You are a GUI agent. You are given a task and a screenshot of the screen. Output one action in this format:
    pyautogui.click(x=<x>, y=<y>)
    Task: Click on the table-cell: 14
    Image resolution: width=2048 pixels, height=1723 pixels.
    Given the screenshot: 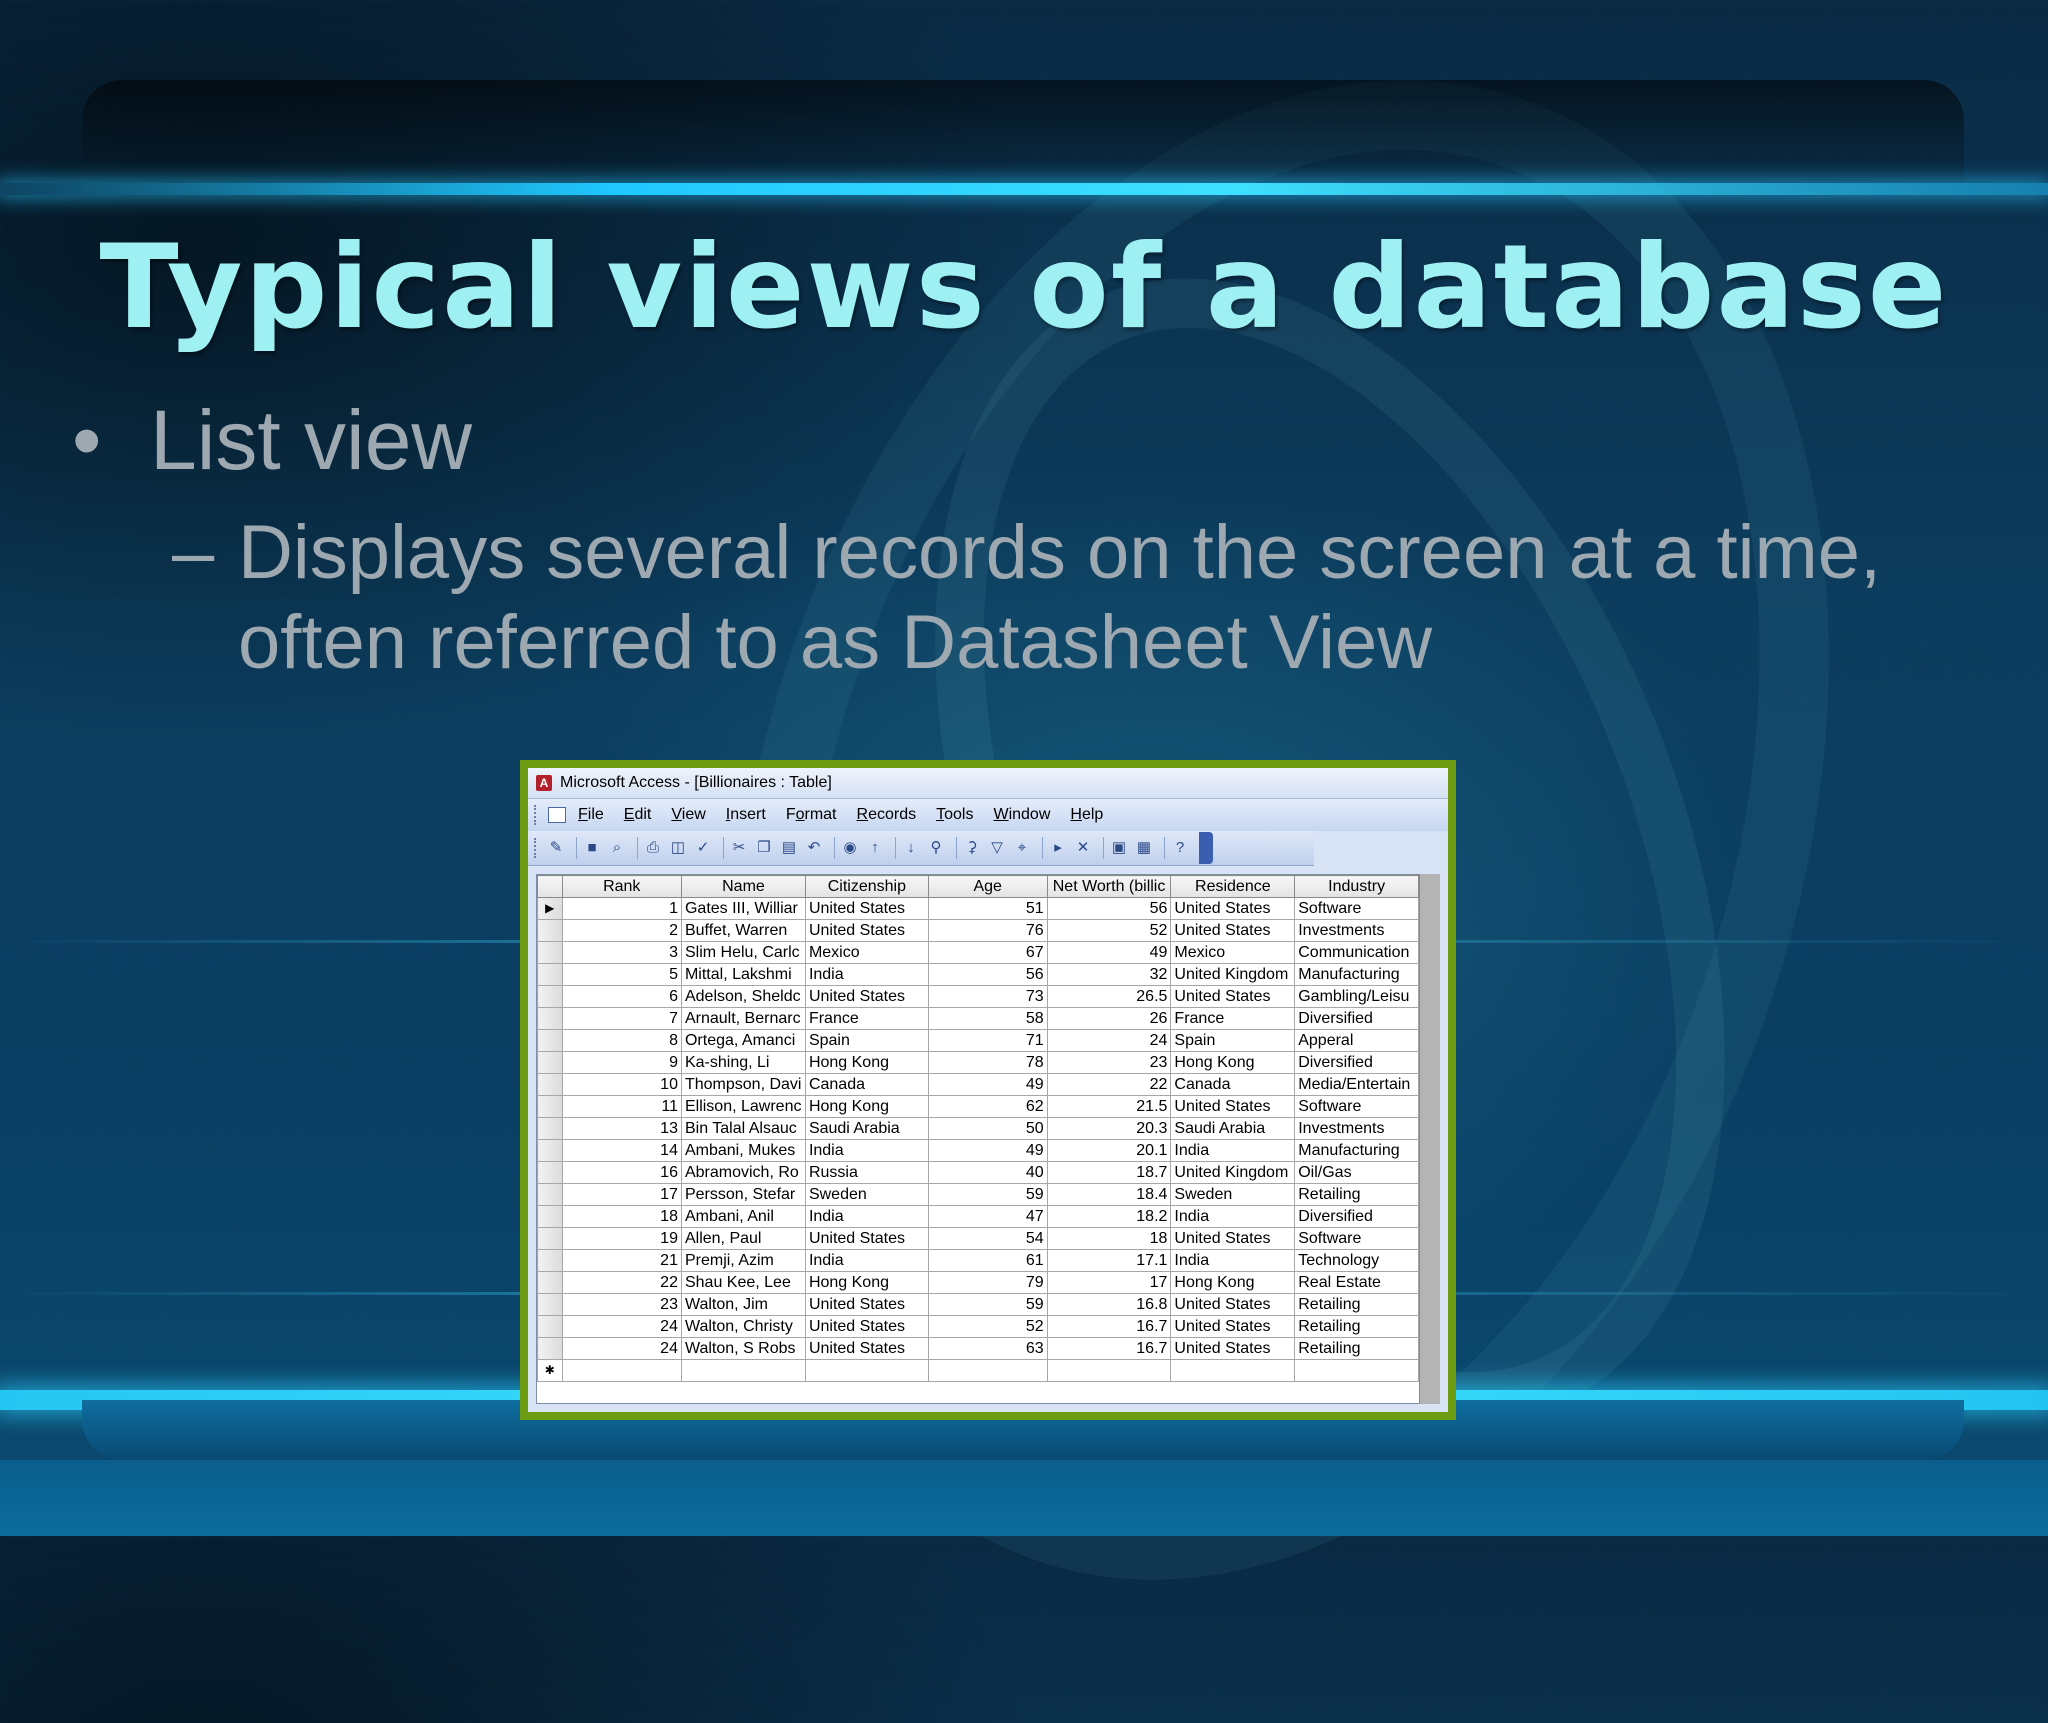 What is the action you would take?
    pyautogui.click(x=621, y=1150)
    